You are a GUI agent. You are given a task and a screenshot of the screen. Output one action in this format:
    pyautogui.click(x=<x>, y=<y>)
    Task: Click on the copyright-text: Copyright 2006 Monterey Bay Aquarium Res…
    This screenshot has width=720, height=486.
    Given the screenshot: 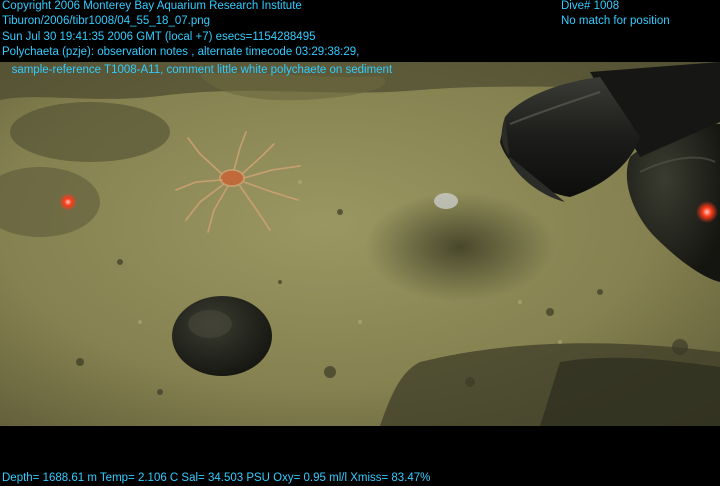 What is the action you would take?
    pyautogui.click(x=152, y=6)
    